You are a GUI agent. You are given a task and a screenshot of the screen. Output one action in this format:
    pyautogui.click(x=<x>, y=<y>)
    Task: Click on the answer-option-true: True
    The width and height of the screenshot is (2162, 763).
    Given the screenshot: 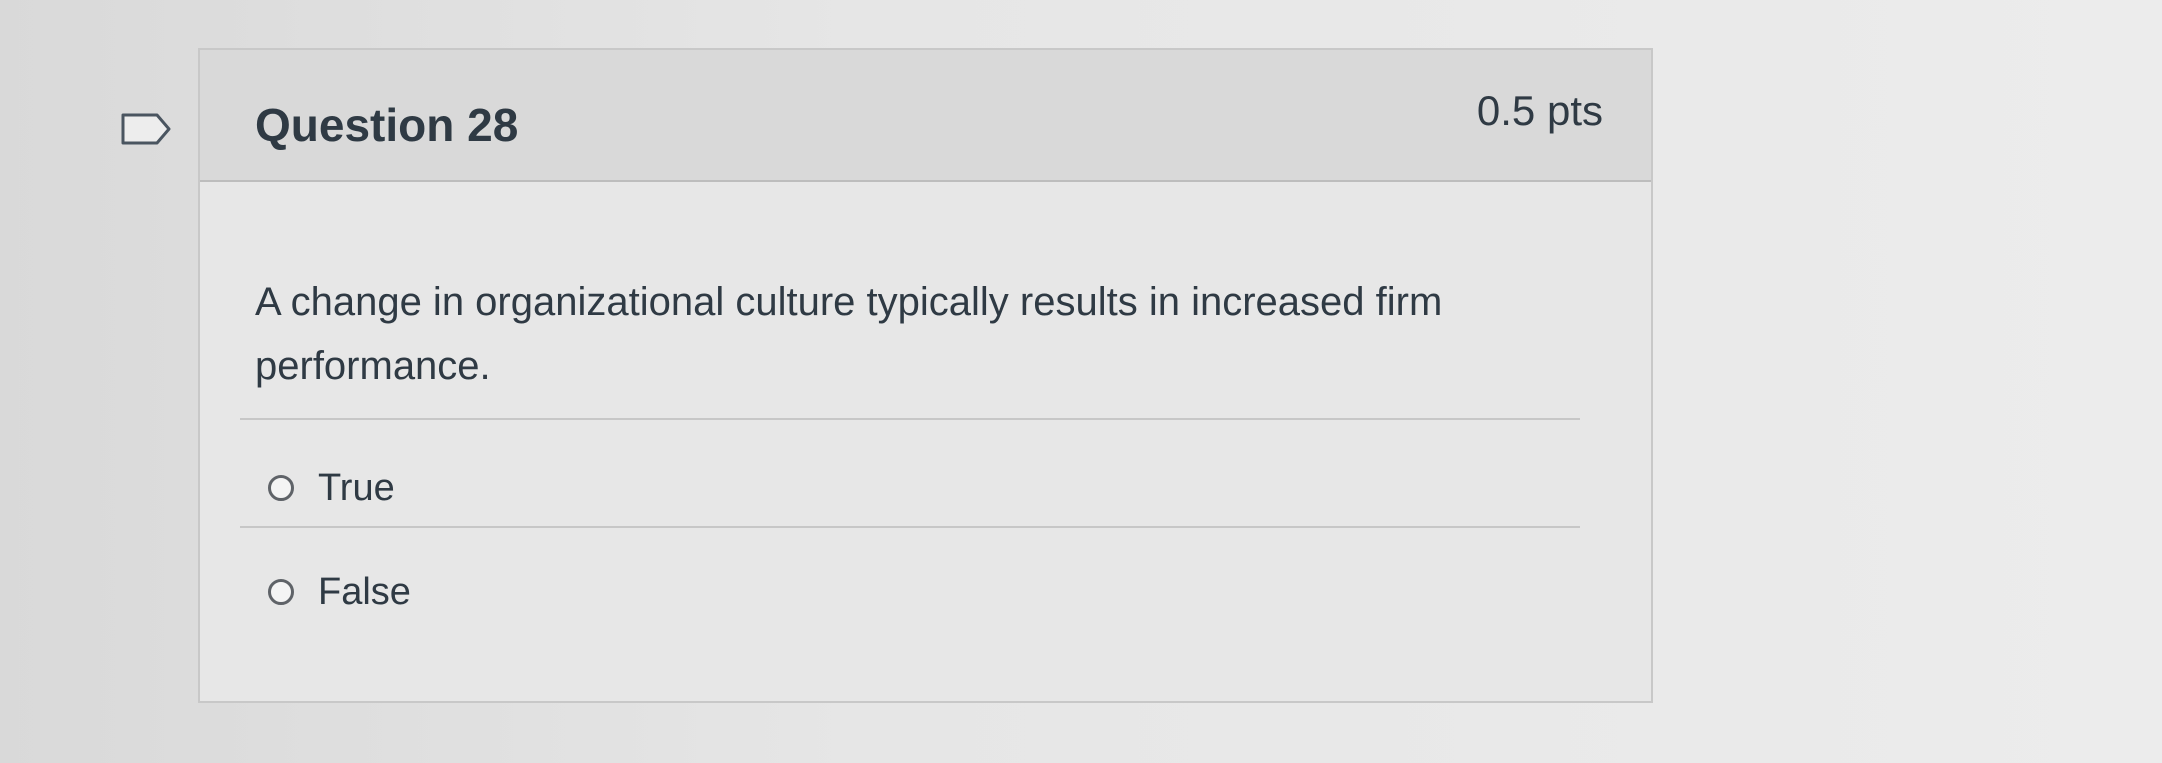 What is the action you would take?
    pyautogui.click(x=331, y=488)
    